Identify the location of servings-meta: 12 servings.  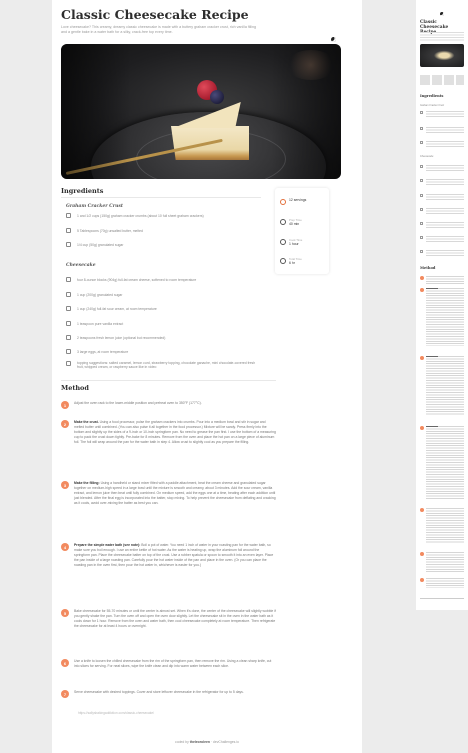
(303, 205).